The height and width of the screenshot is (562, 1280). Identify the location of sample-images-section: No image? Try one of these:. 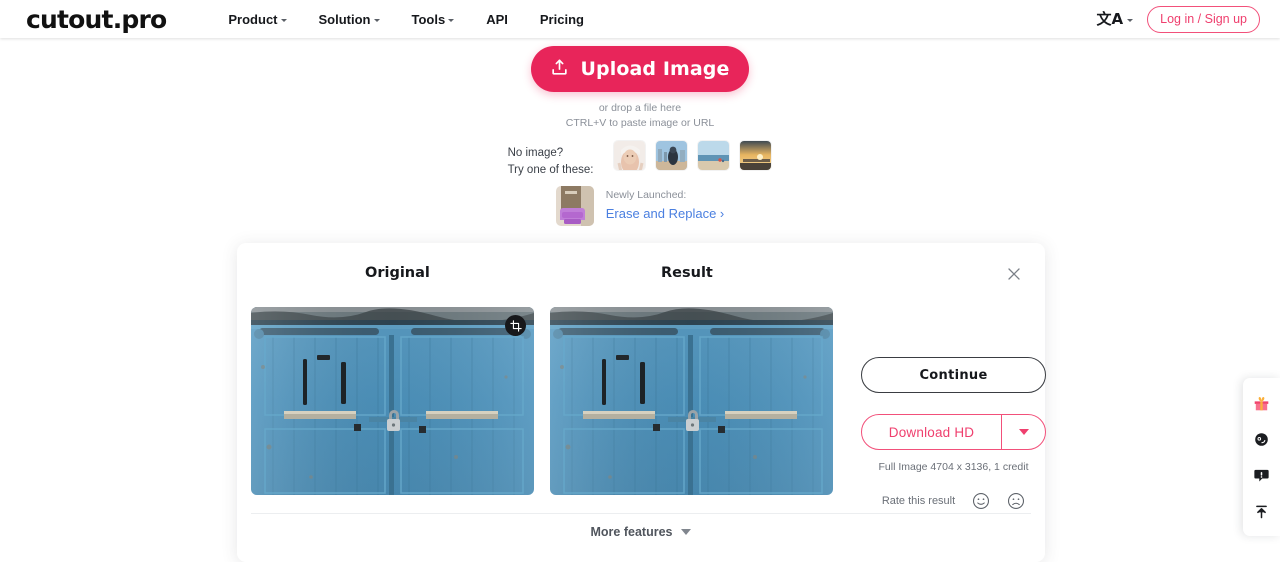
(640, 159).